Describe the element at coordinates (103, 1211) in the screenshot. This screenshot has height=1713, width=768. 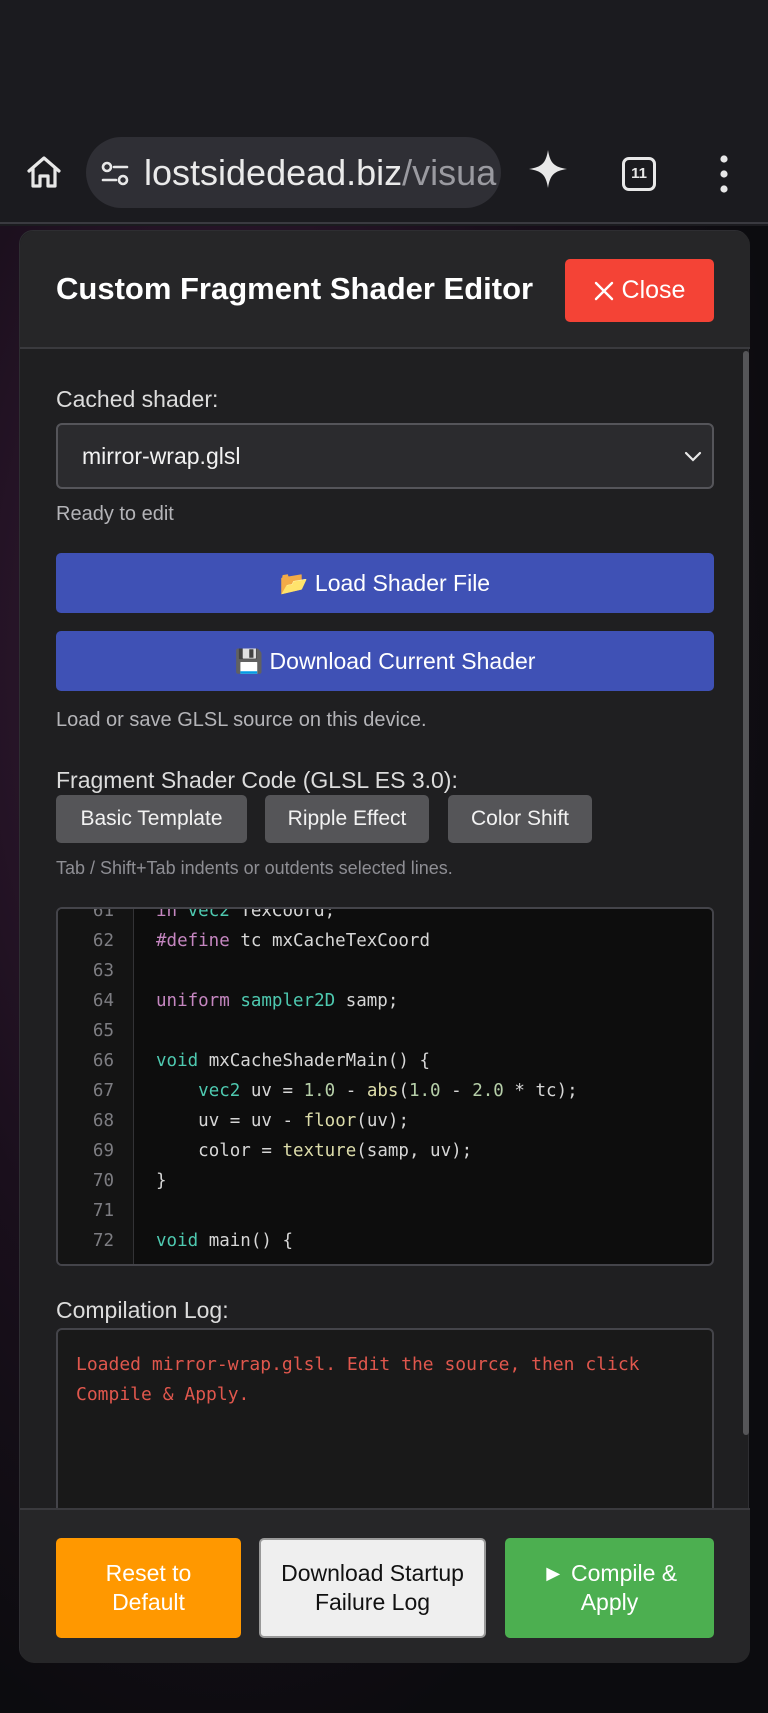
I see `line-number: 71` at that location.